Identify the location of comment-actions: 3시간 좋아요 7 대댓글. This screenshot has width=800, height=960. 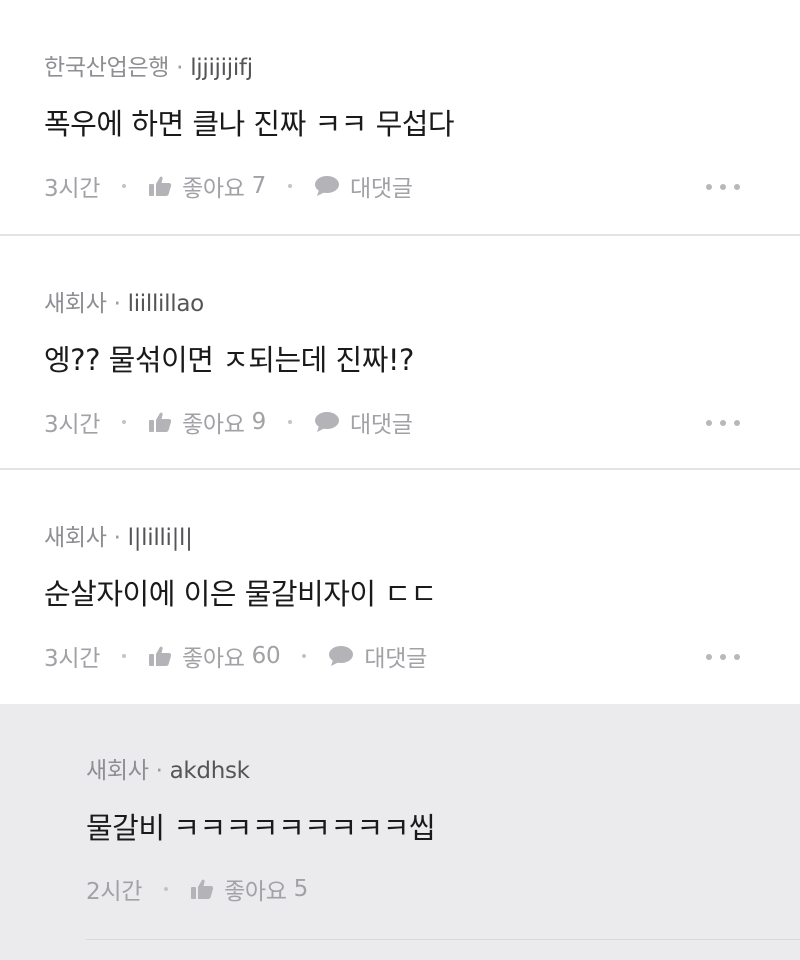
(228, 186).